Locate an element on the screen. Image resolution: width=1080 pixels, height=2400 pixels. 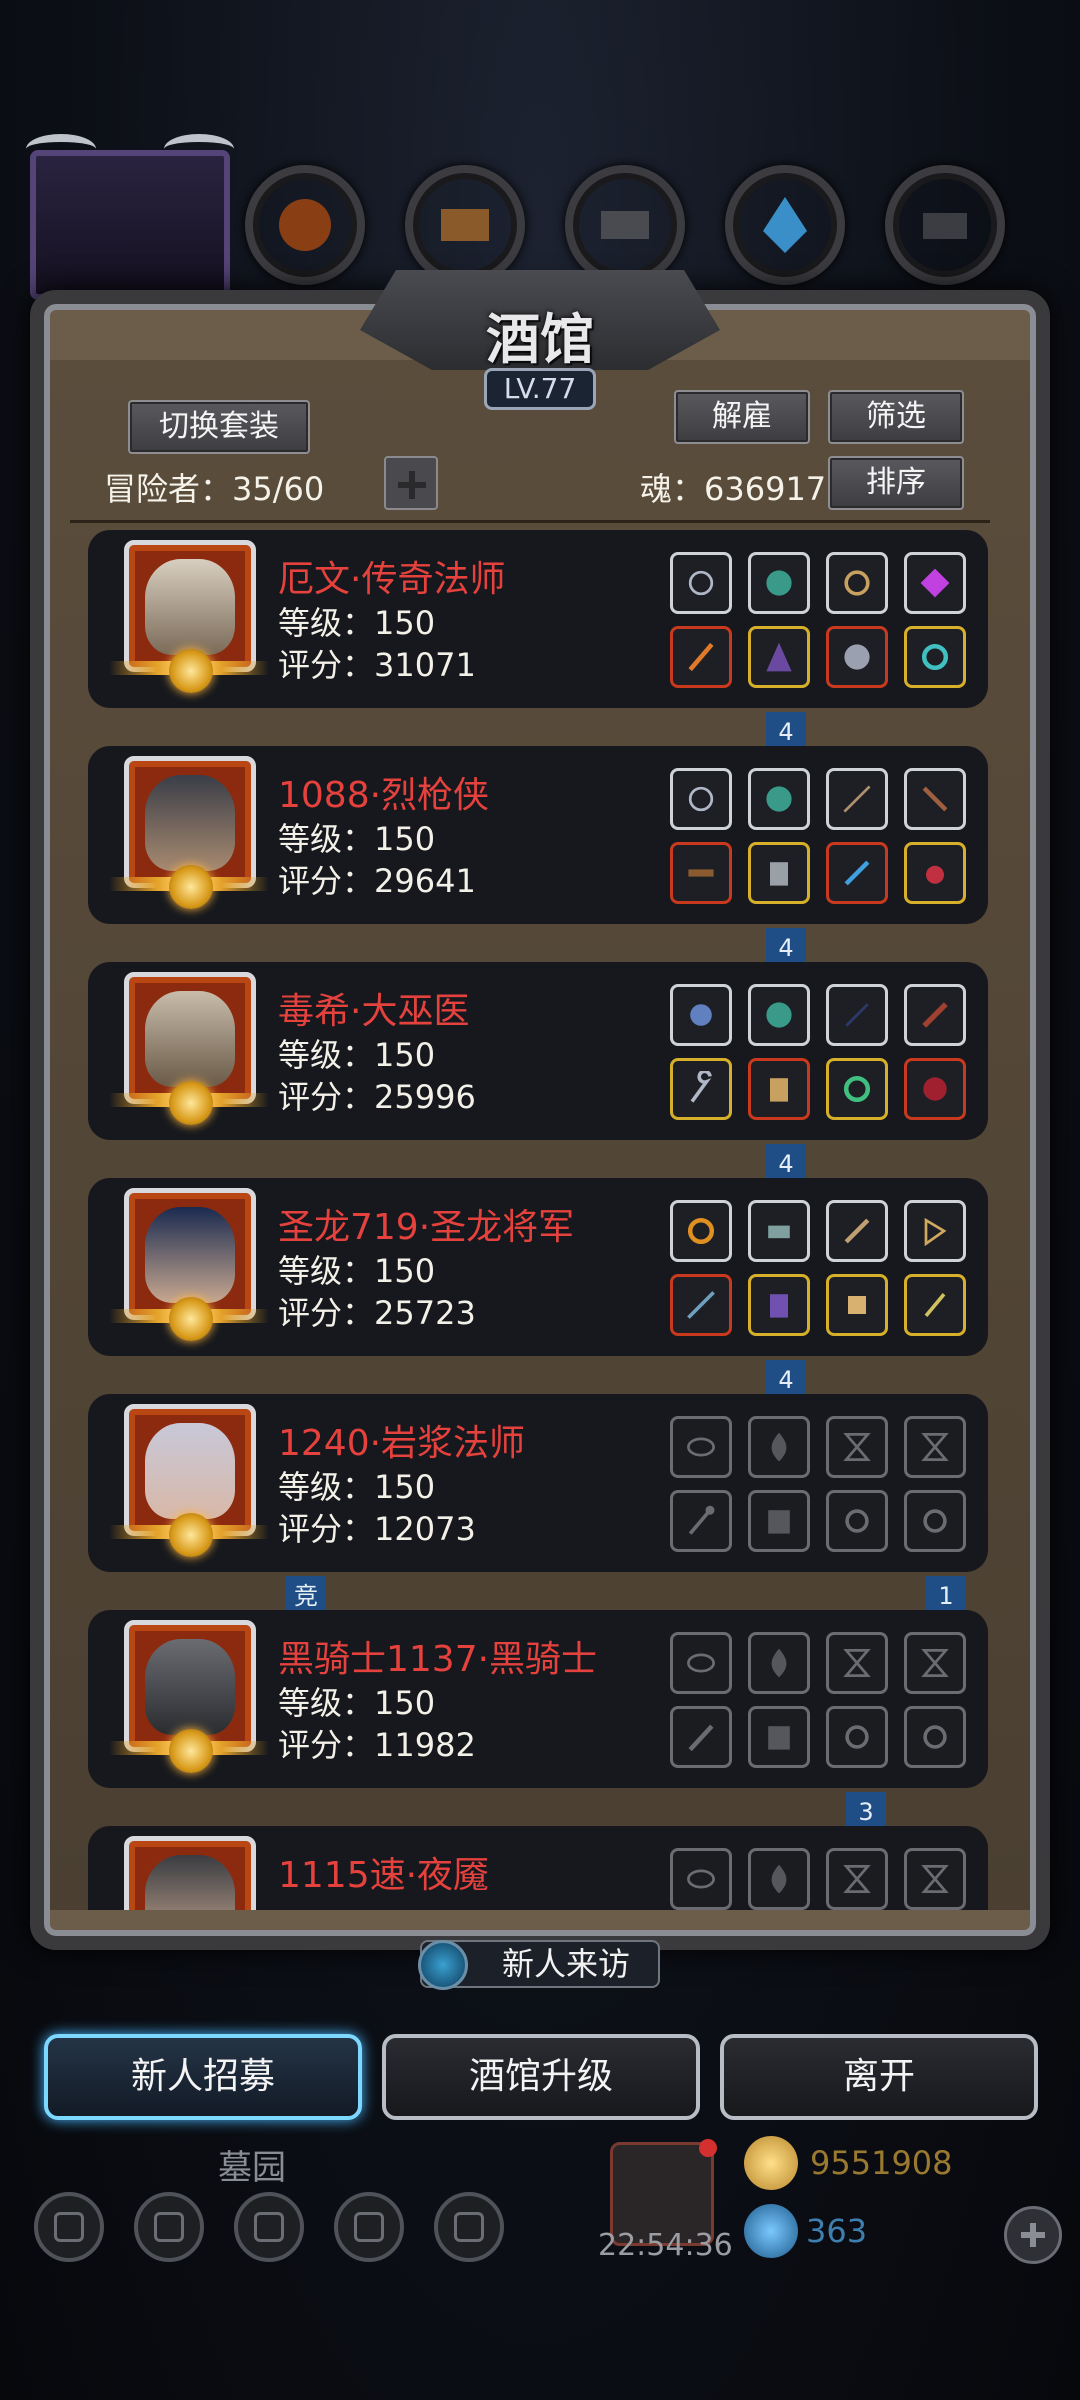
sword-icon is located at coordinates (857, 1231).